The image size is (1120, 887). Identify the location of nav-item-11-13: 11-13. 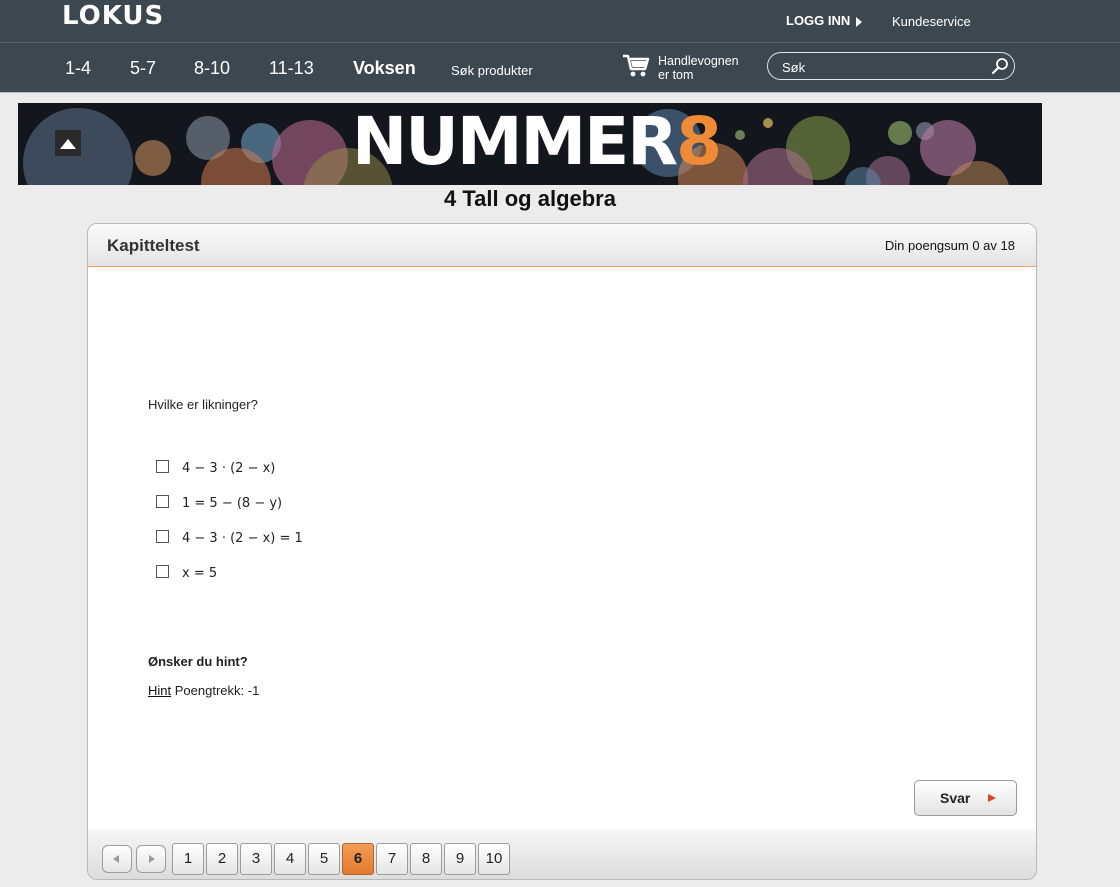
(291, 68).